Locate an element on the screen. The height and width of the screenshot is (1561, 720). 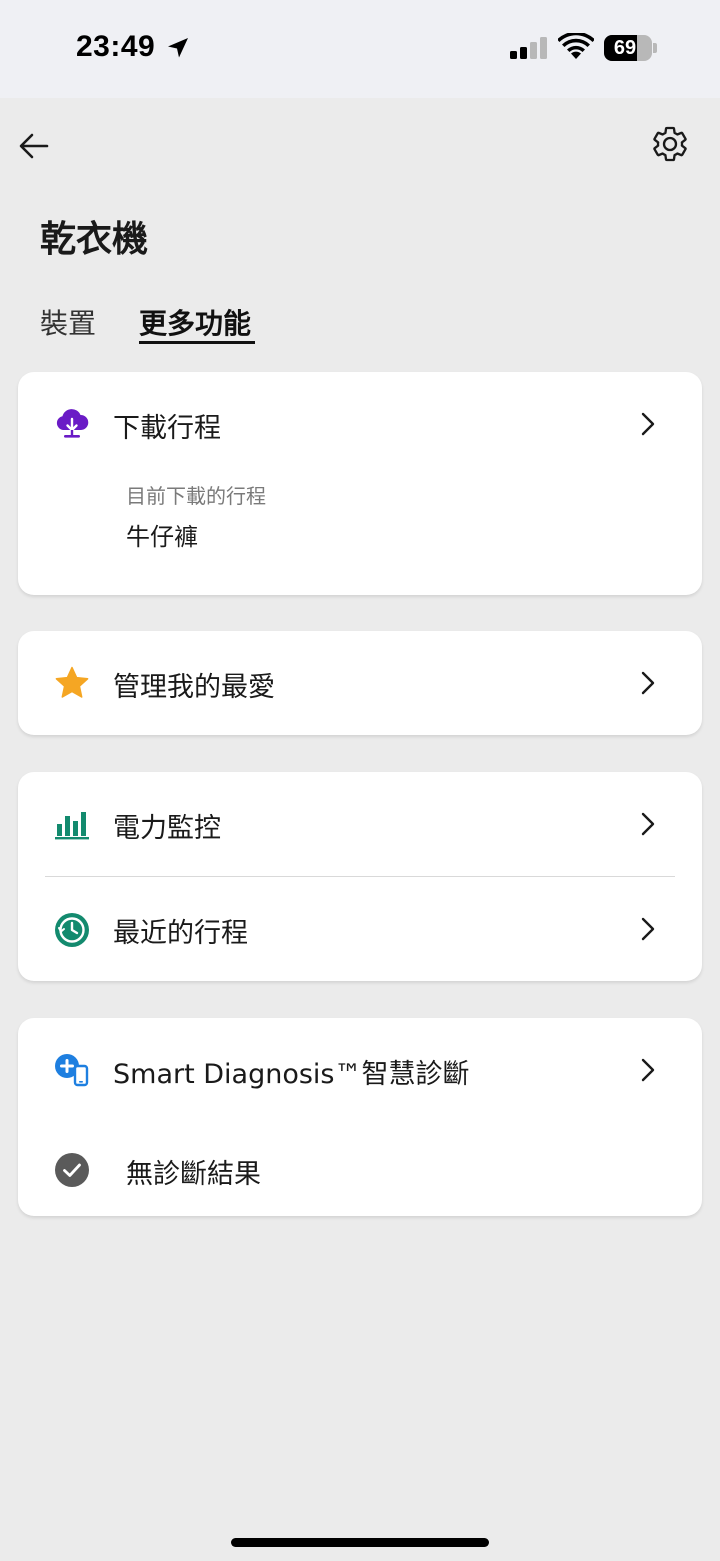
location-arrow-icon is located at coordinates (178, 48).